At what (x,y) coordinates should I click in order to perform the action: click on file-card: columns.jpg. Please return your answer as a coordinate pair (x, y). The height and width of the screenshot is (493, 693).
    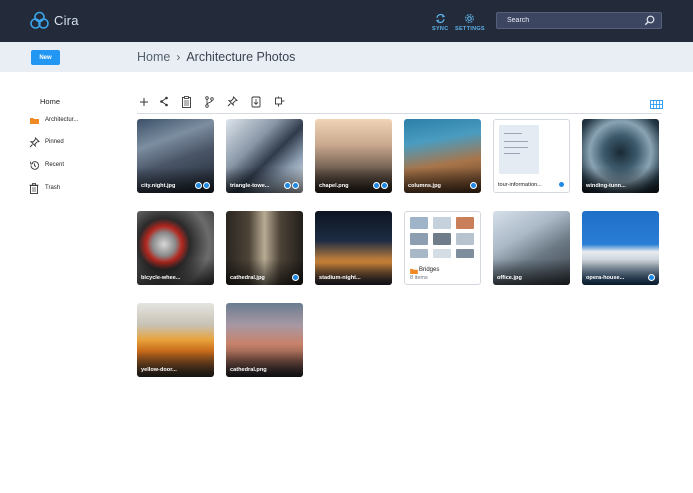
    Looking at the image, I should click on (442, 156).